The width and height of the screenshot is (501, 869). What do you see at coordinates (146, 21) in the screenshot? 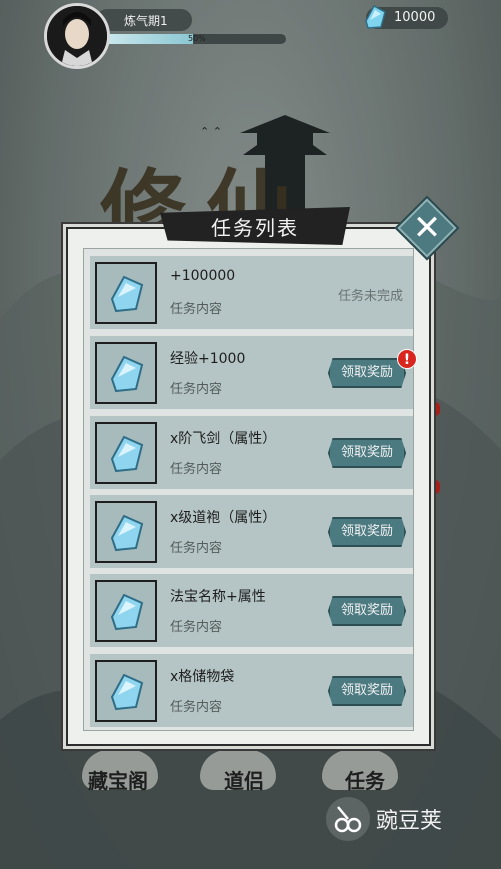
I see `realm-label: 炼气期1` at bounding box center [146, 21].